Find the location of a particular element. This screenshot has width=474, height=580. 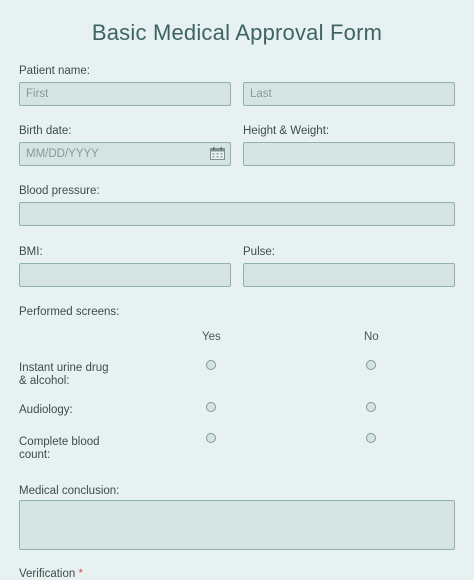

verification-label: Verification * is located at coordinates (51, 574).